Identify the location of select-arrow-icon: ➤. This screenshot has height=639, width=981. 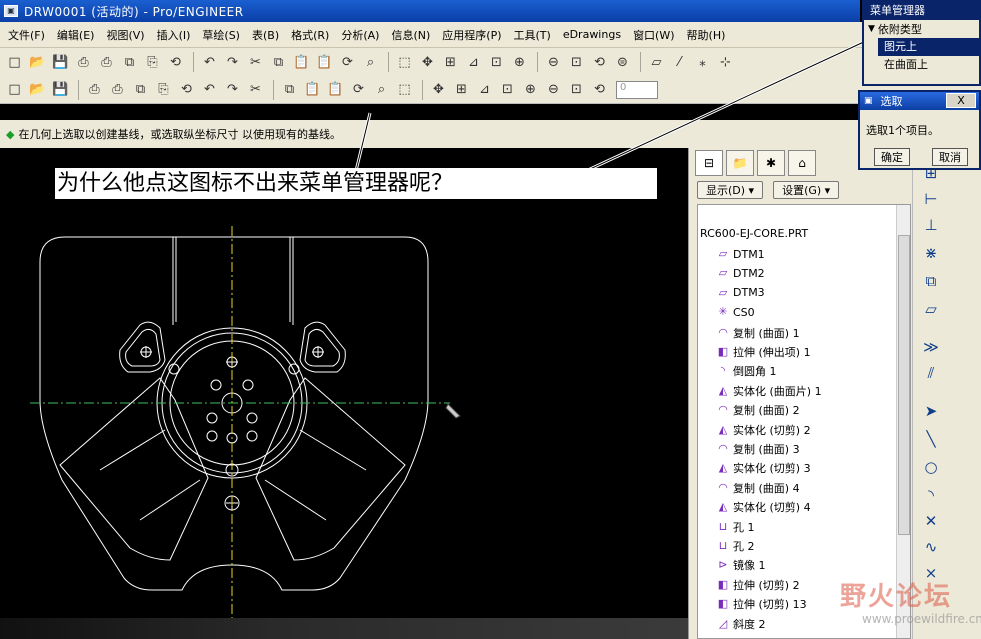
(931, 411).